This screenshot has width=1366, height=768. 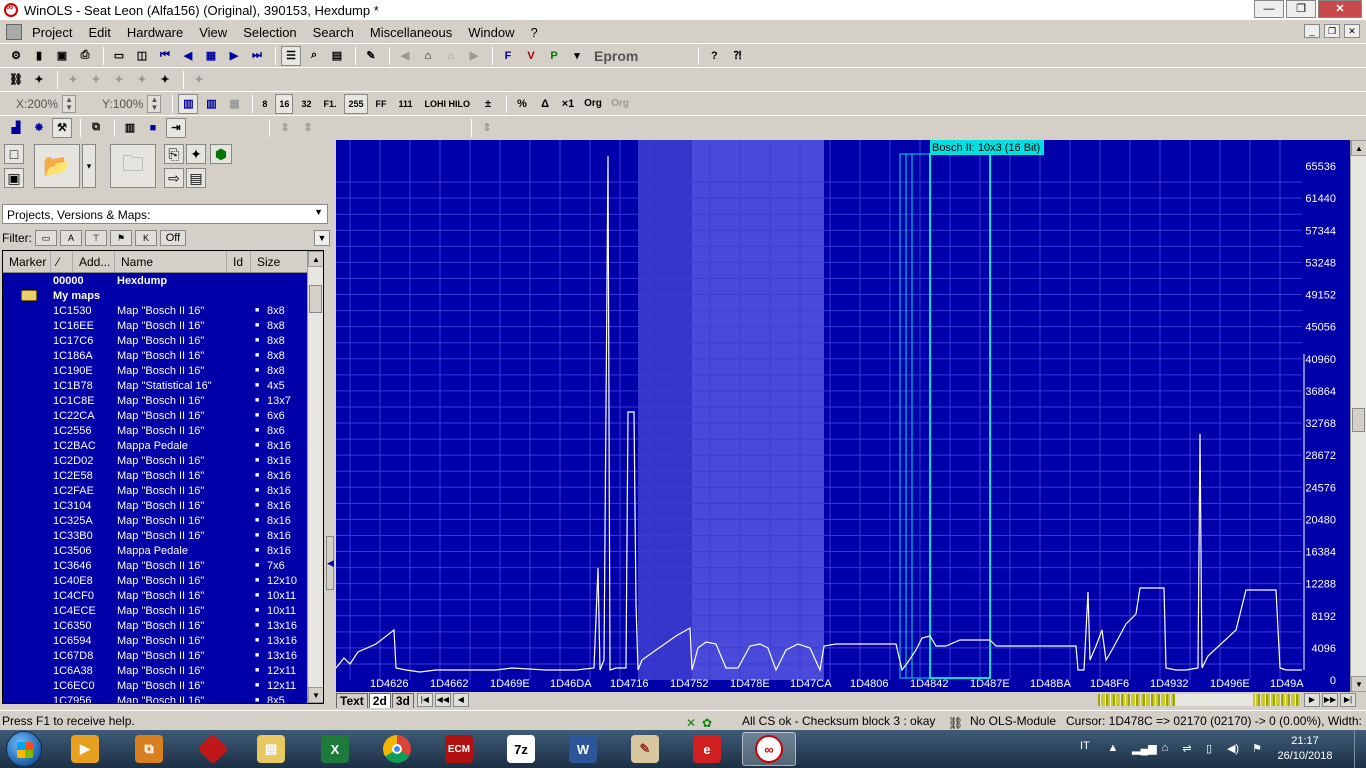 What do you see at coordinates (173, 238) in the screenshot?
I see `filter-off-button: Off` at bounding box center [173, 238].